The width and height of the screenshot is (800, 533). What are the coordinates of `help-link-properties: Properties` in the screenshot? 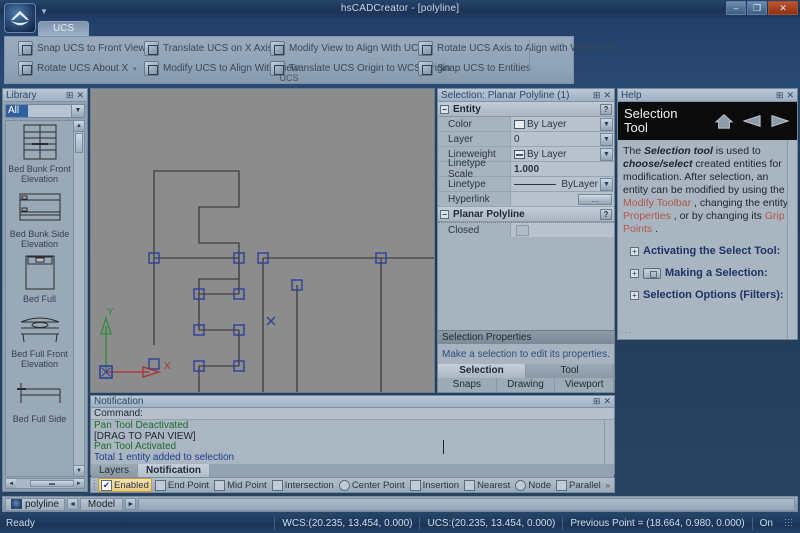 It's located at (647, 216).